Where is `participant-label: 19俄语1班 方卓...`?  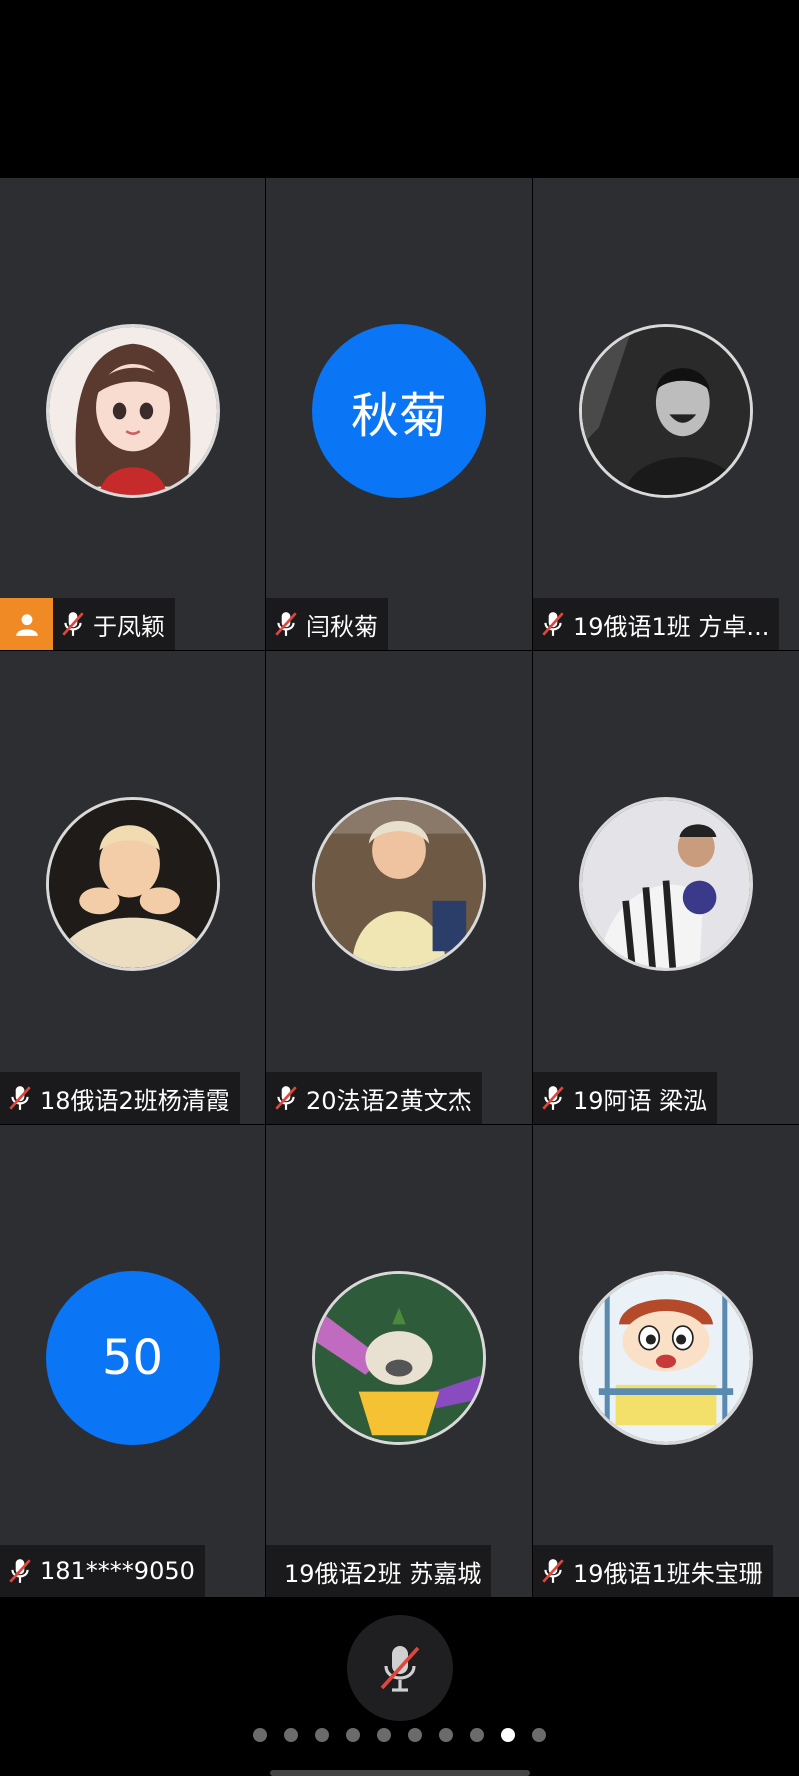 participant-label: 19俄语1班 方卓... is located at coordinates (656, 624).